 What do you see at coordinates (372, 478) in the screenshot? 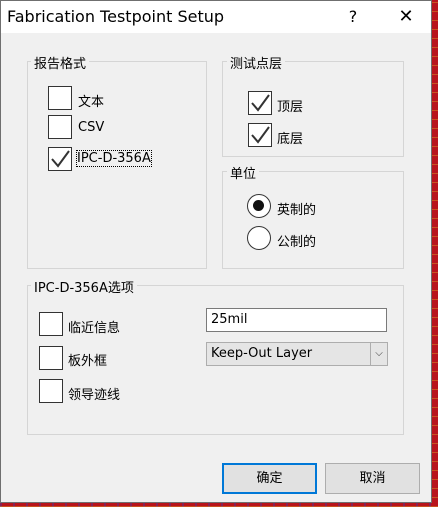
I see `cancel-button: 取消` at bounding box center [372, 478].